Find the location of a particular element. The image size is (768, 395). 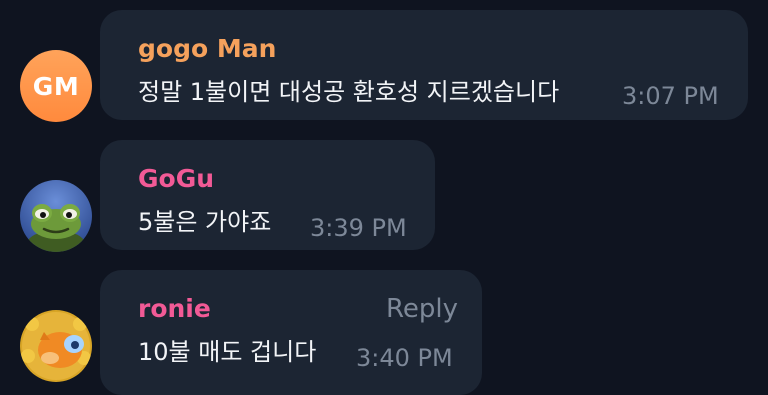

message-text: 10불 매도 겁니다 is located at coordinates (227, 352).